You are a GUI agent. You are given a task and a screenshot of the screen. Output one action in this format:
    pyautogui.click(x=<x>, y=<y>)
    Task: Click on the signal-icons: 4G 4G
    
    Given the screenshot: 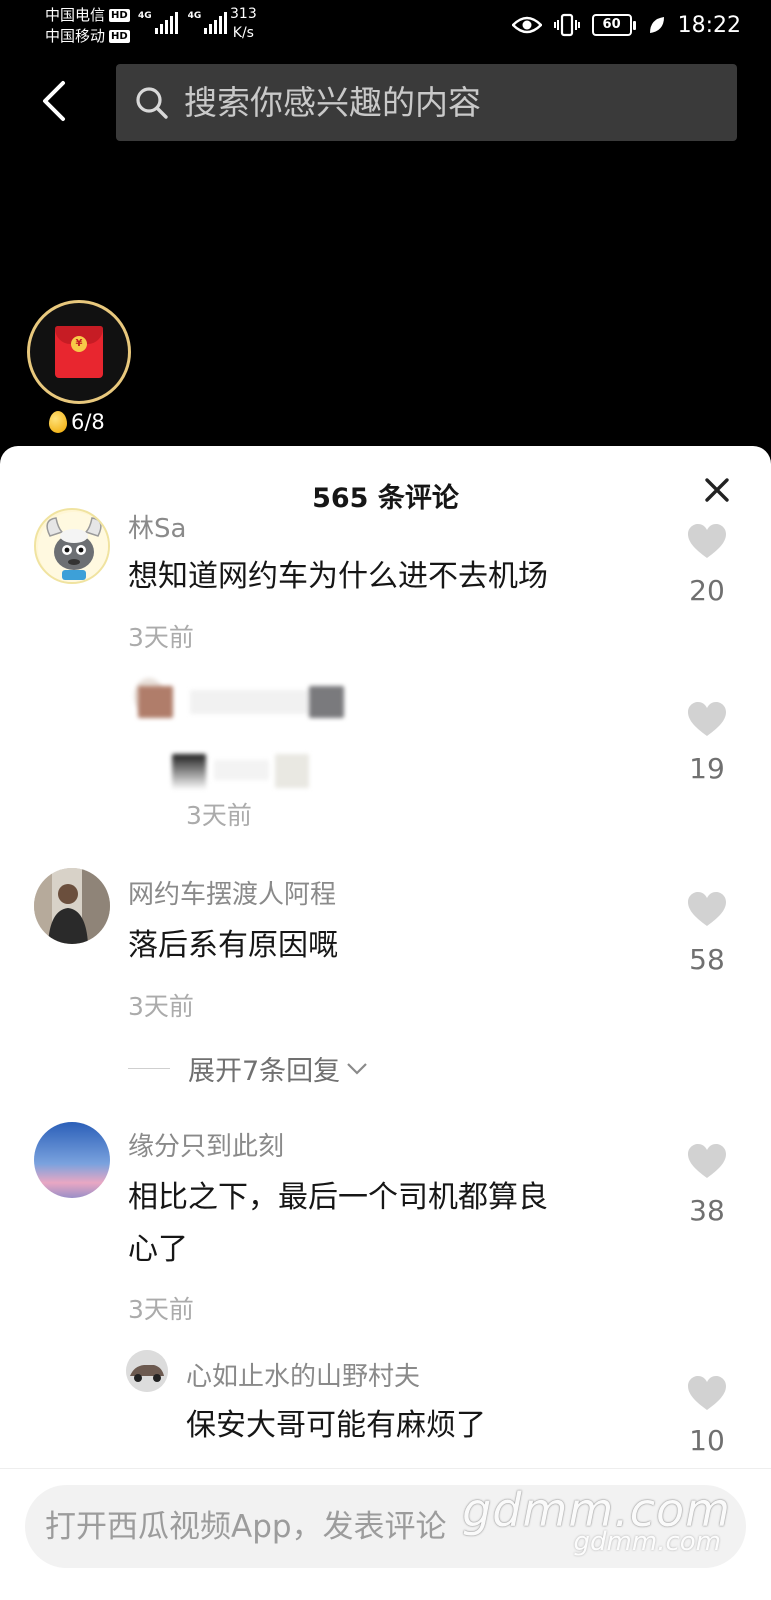 What is the action you would take?
    pyautogui.click(x=183, y=23)
    